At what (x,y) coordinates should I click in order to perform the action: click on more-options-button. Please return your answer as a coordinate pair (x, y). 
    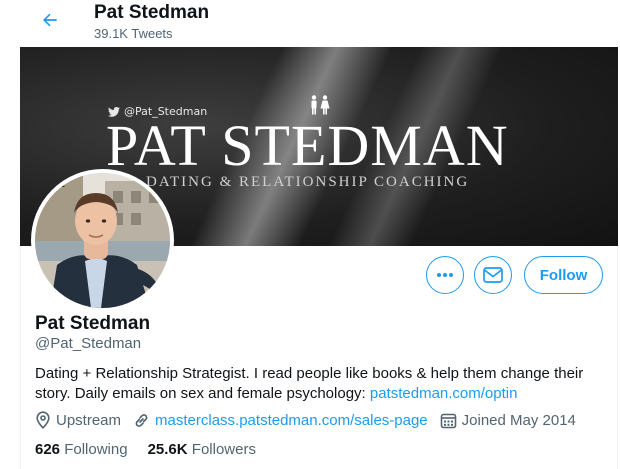
    Looking at the image, I should click on (445, 275).